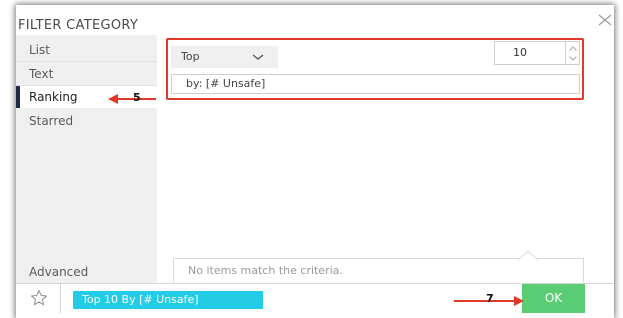 Image resolution: width=623 pixels, height=318 pixels. I want to click on chevron-up-icon, so click(573, 48).